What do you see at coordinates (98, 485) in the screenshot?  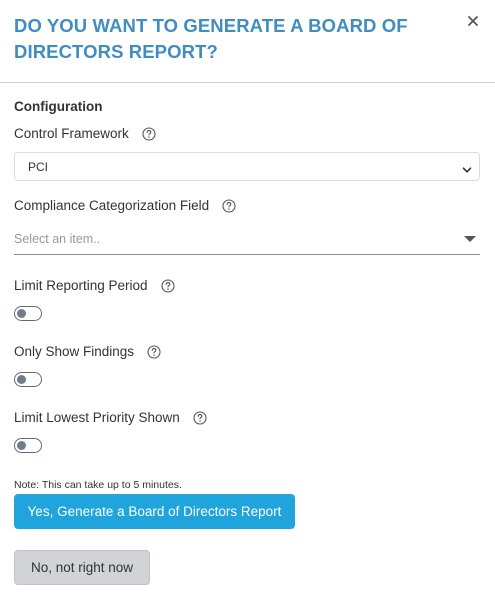 I see `duration-note: Note: This can take up to 5 minutes.` at bounding box center [98, 485].